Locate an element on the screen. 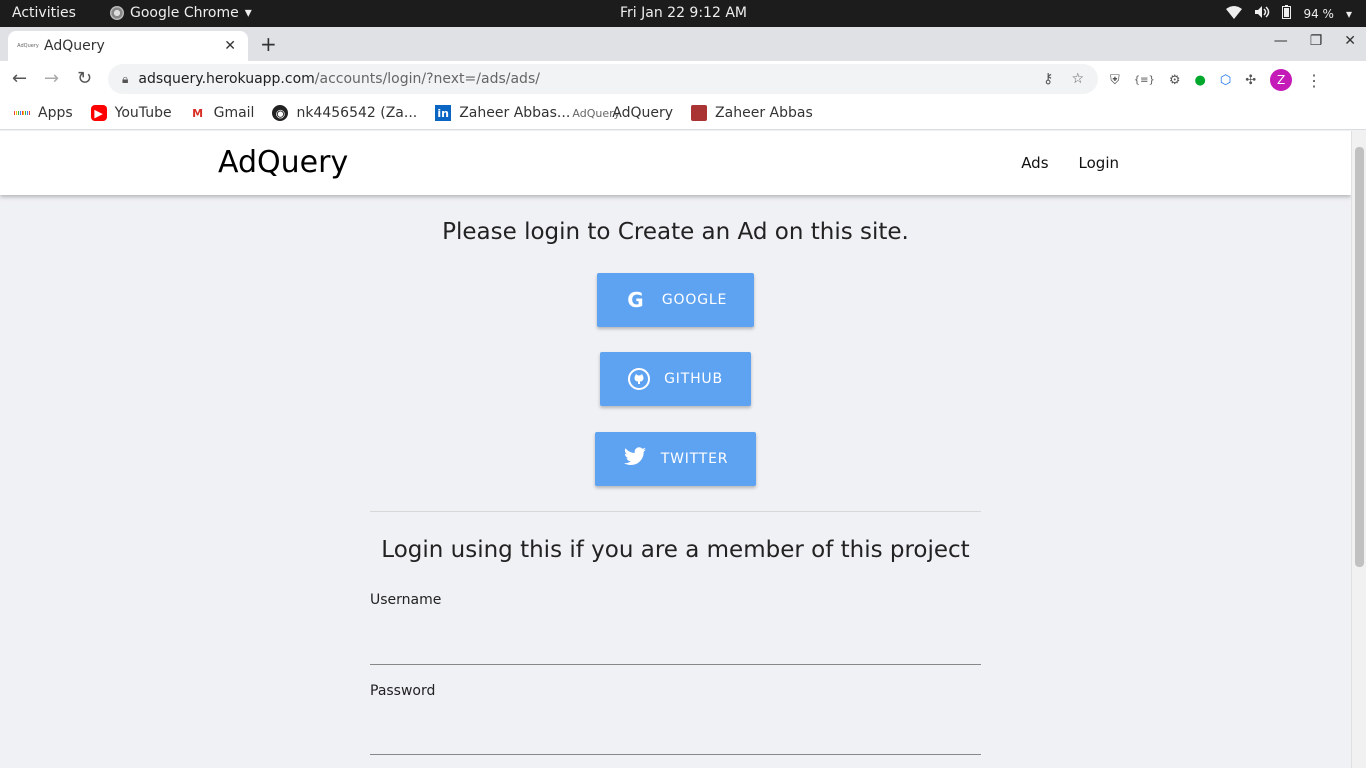  activities-button: Activities is located at coordinates (44, 13).